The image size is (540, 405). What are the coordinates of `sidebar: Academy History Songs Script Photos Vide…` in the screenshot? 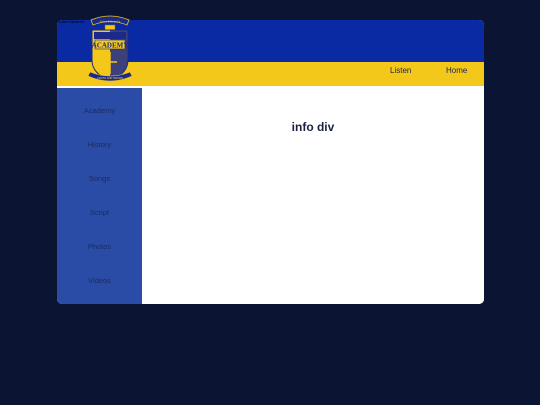 It's located at (99, 196).